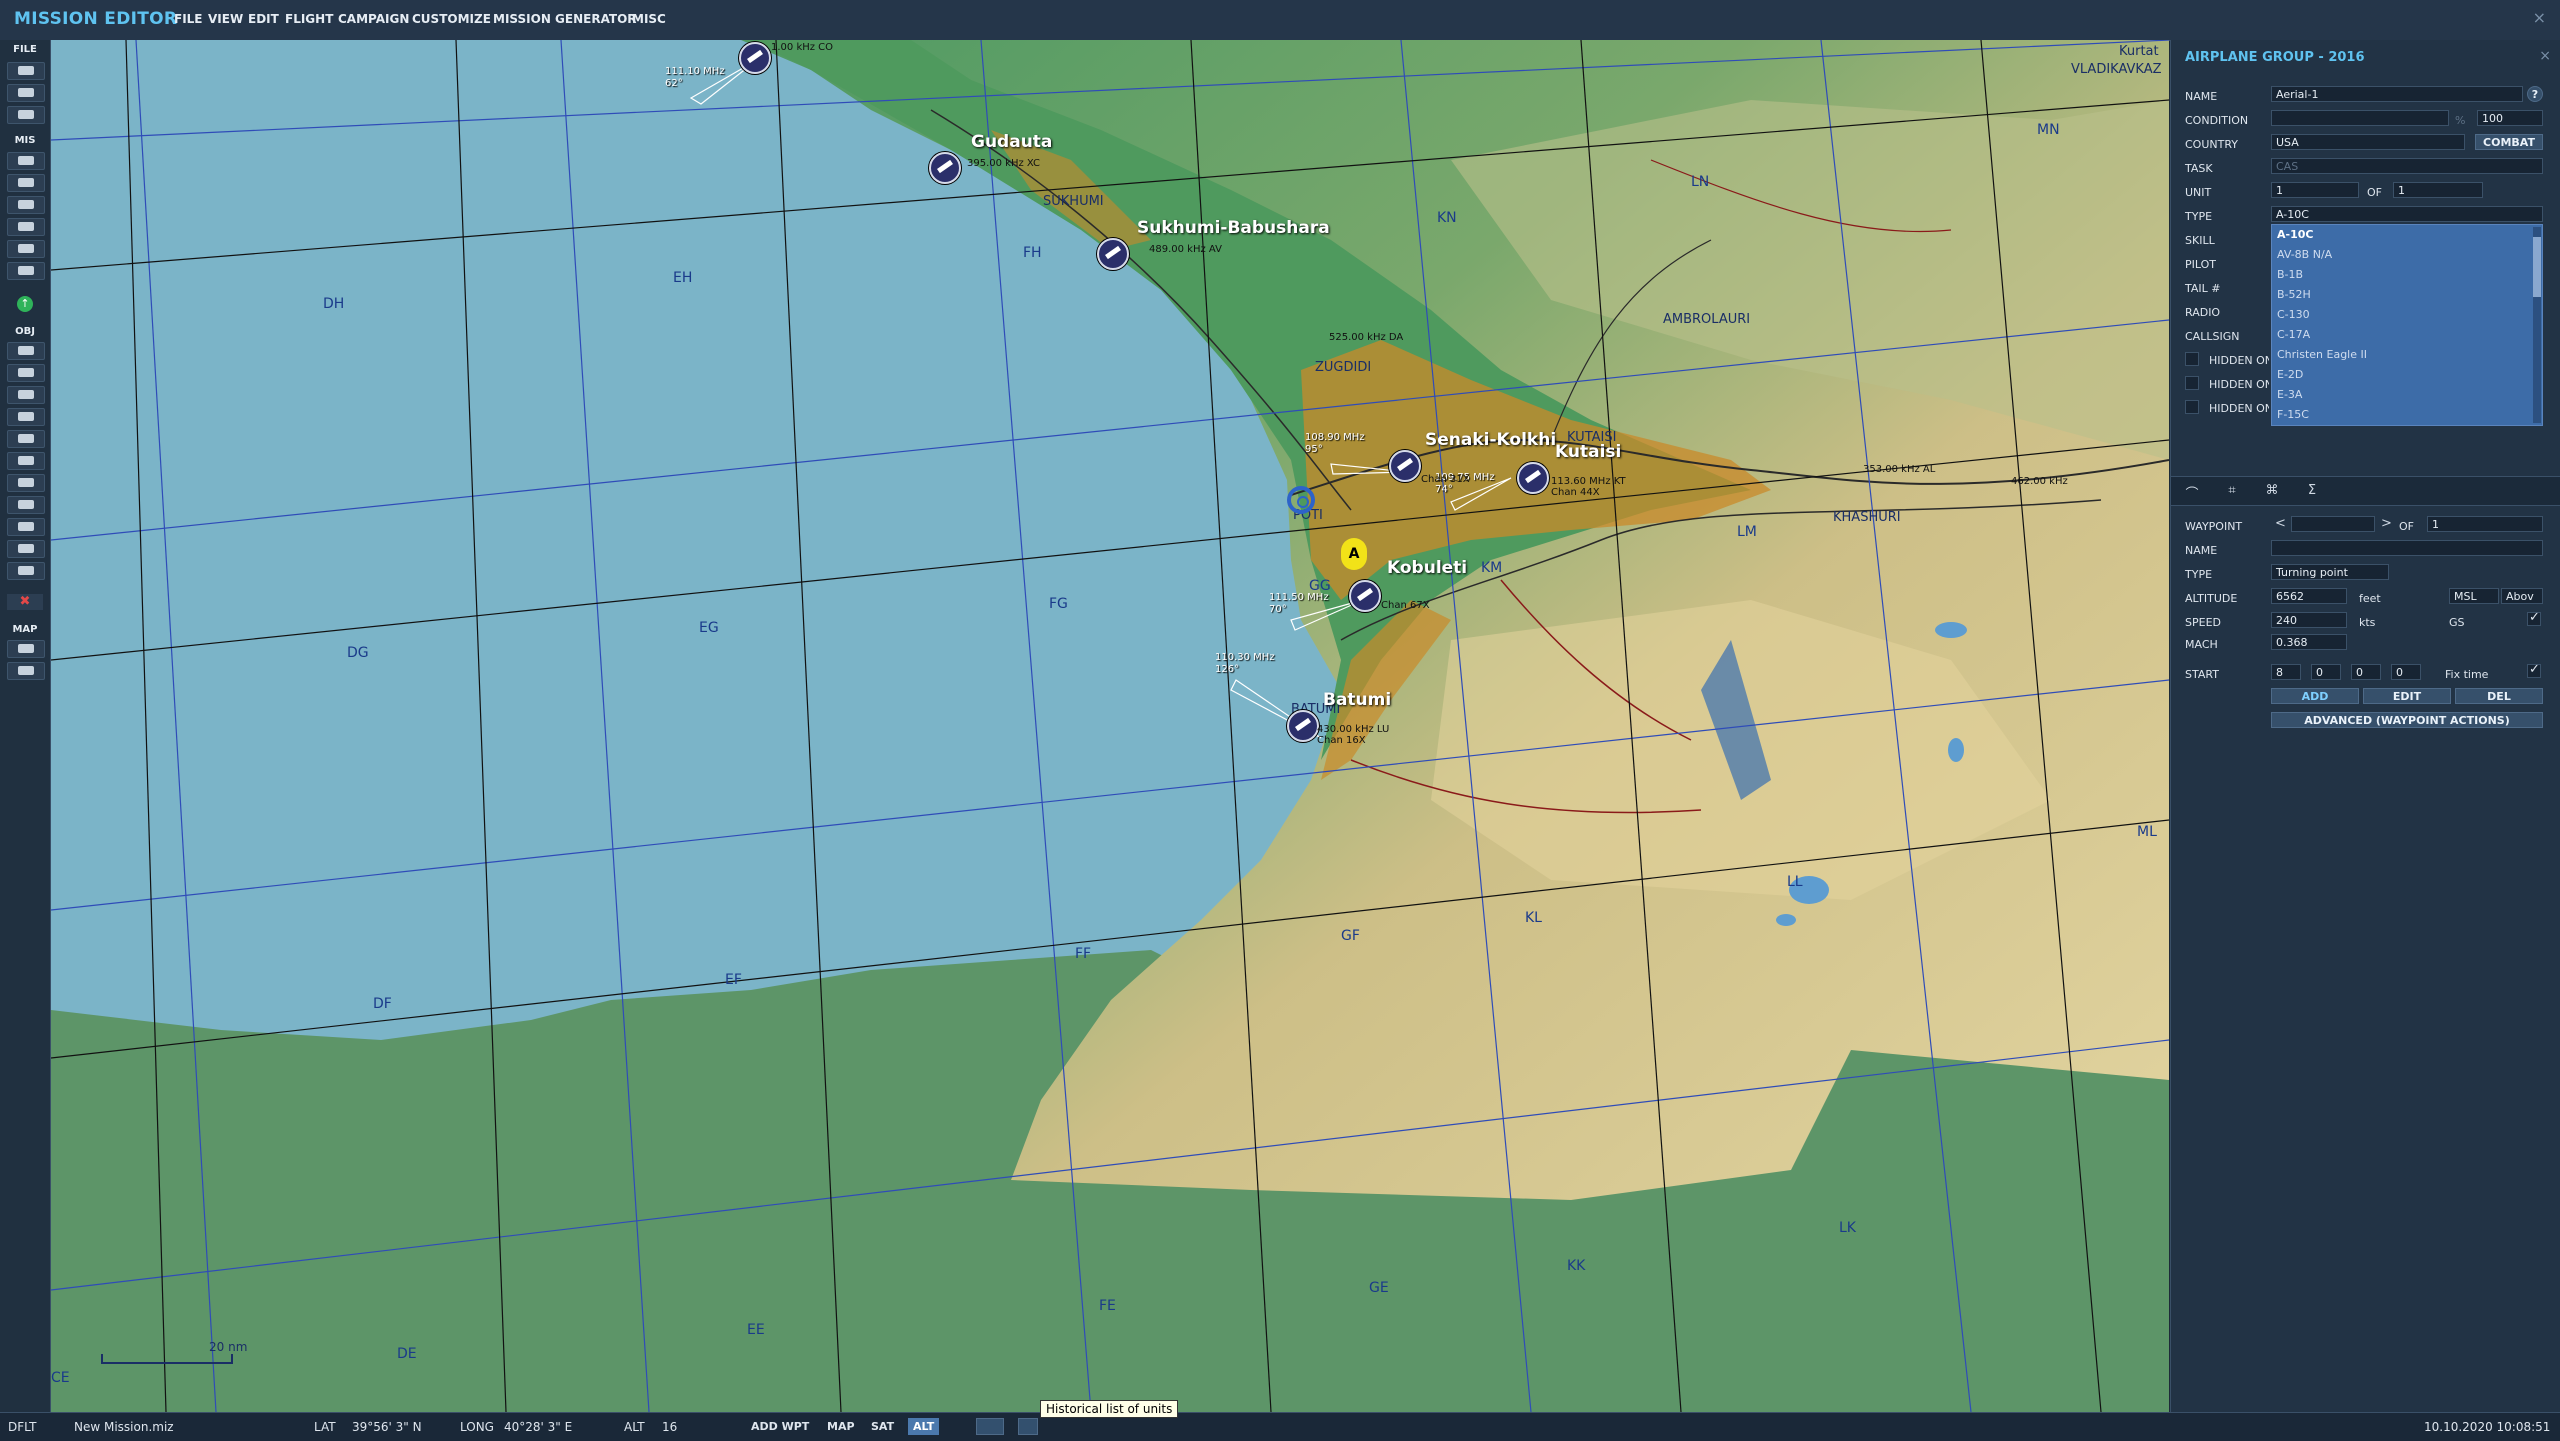 The height and width of the screenshot is (1441, 2560). What do you see at coordinates (2192, 492) in the screenshot?
I see `route-tab-icon: ⌒` at bounding box center [2192, 492].